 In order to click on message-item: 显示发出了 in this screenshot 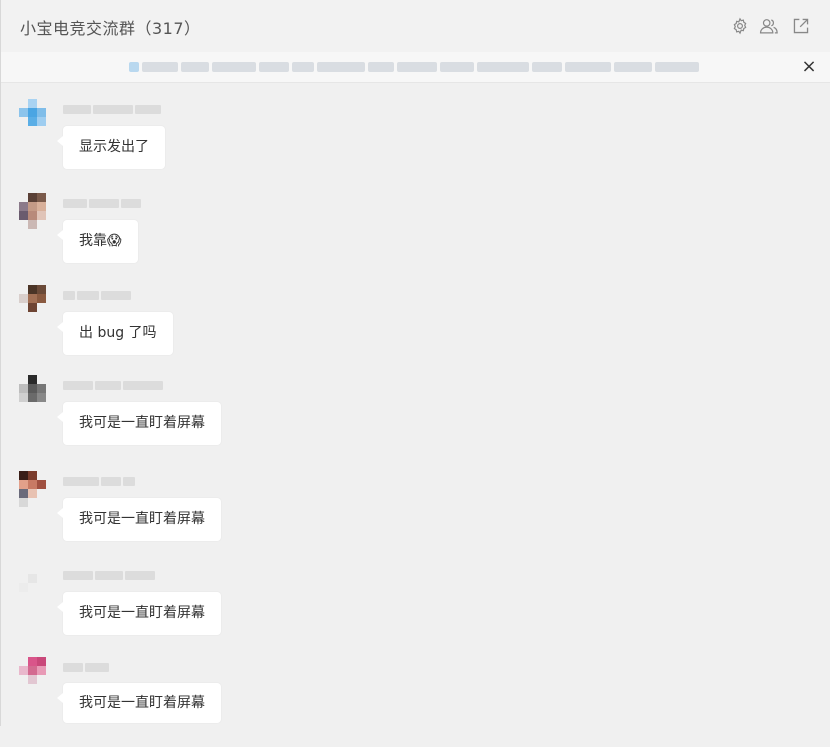, I will do `click(415, 144)`.